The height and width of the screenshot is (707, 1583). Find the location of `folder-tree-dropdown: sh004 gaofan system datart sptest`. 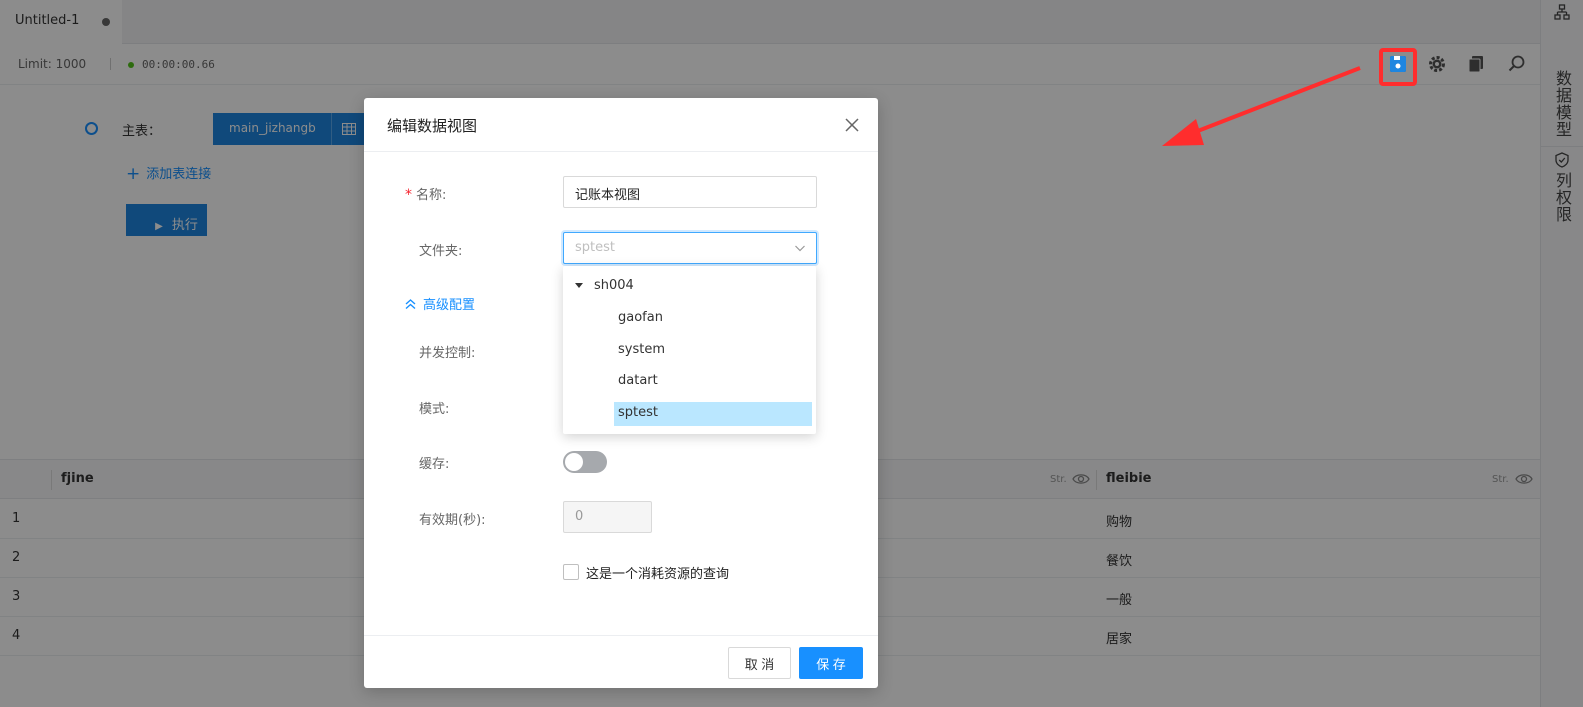

folder-tree-dropdown: sh004 gaofan system datart sptest is located at coordinates (689, 350).